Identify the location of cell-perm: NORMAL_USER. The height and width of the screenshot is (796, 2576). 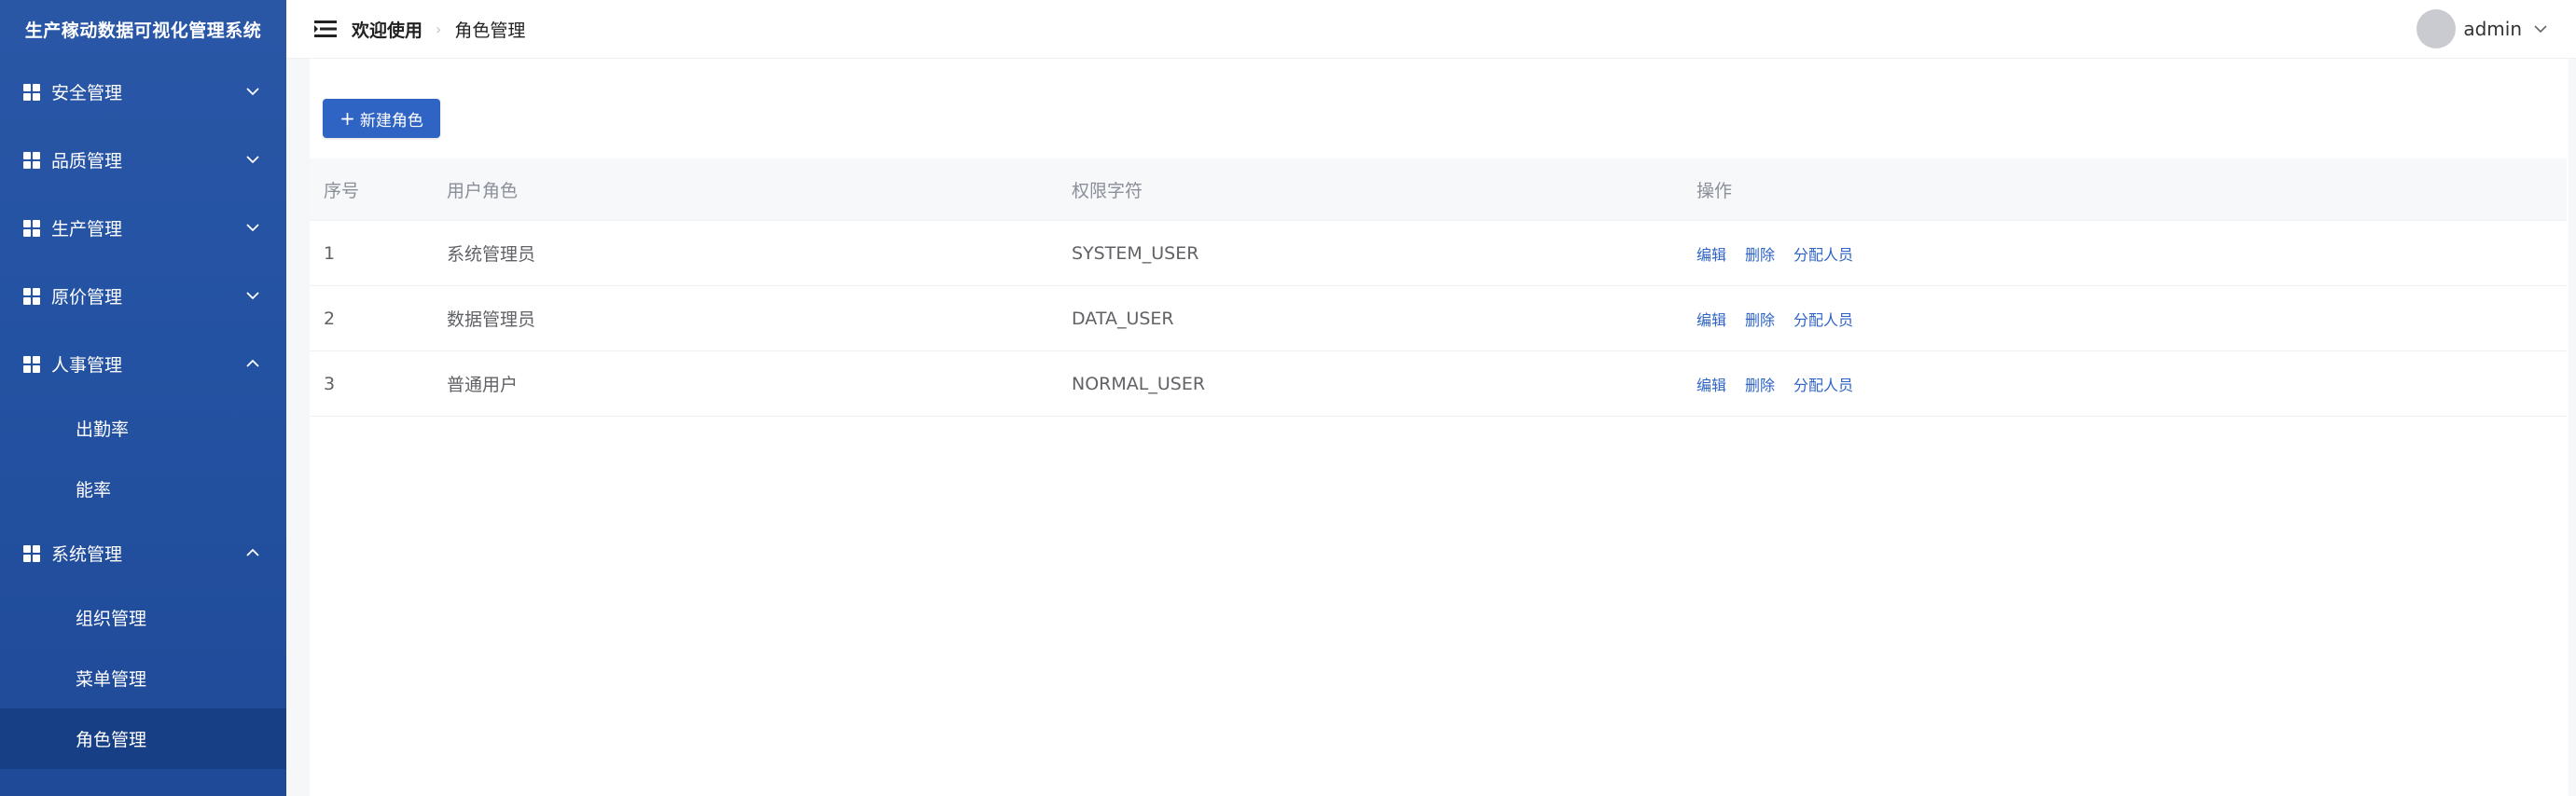
(1383, 384).